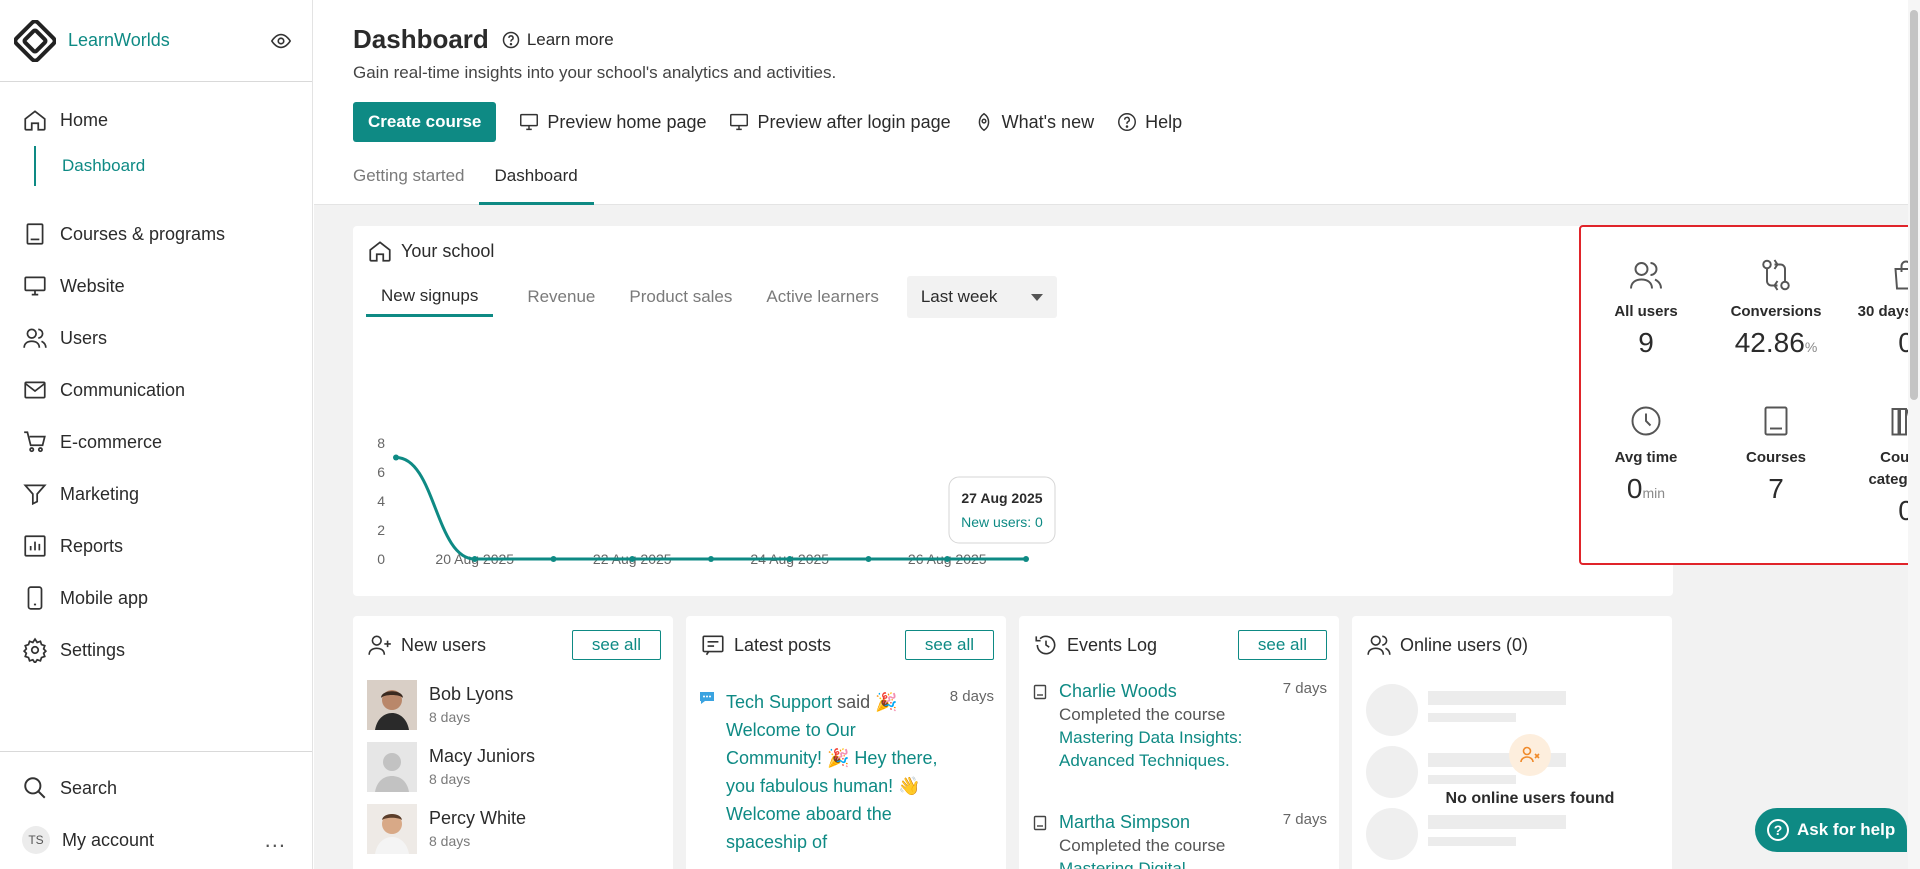  Describe the element at coordinates (1164, 691) in the screenshot. I see `event-user: Charlie Woods` at that location.